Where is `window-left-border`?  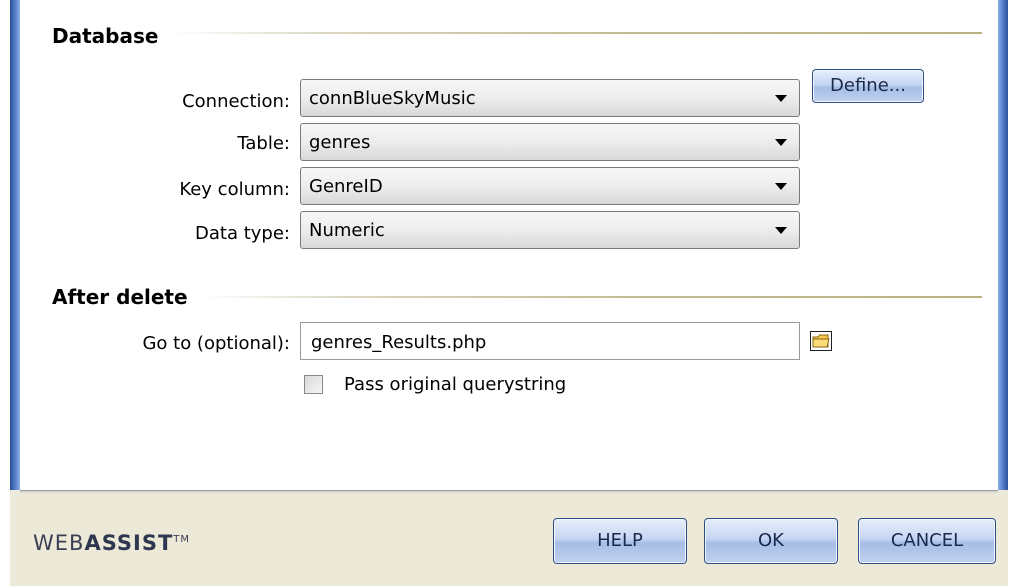 window-left-border is located at coordinates (15, 245).